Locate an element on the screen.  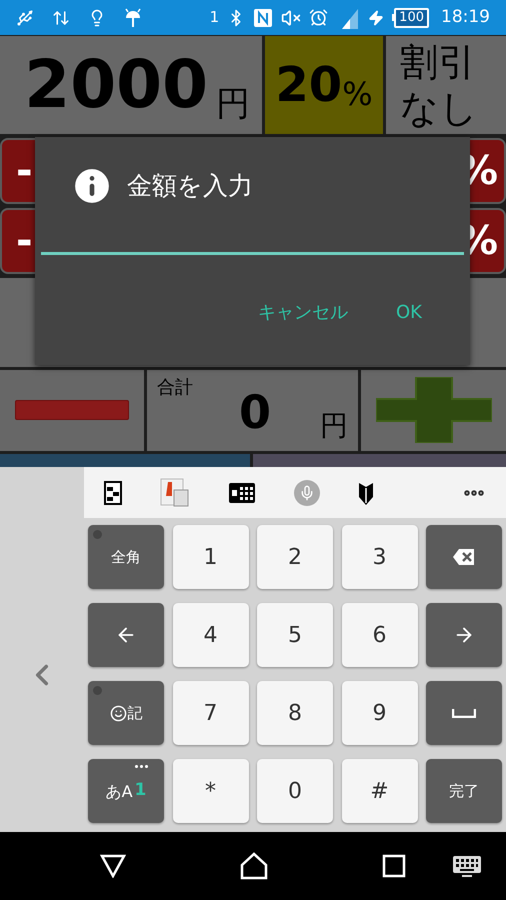
space-key is located at coordinates (464, 713).